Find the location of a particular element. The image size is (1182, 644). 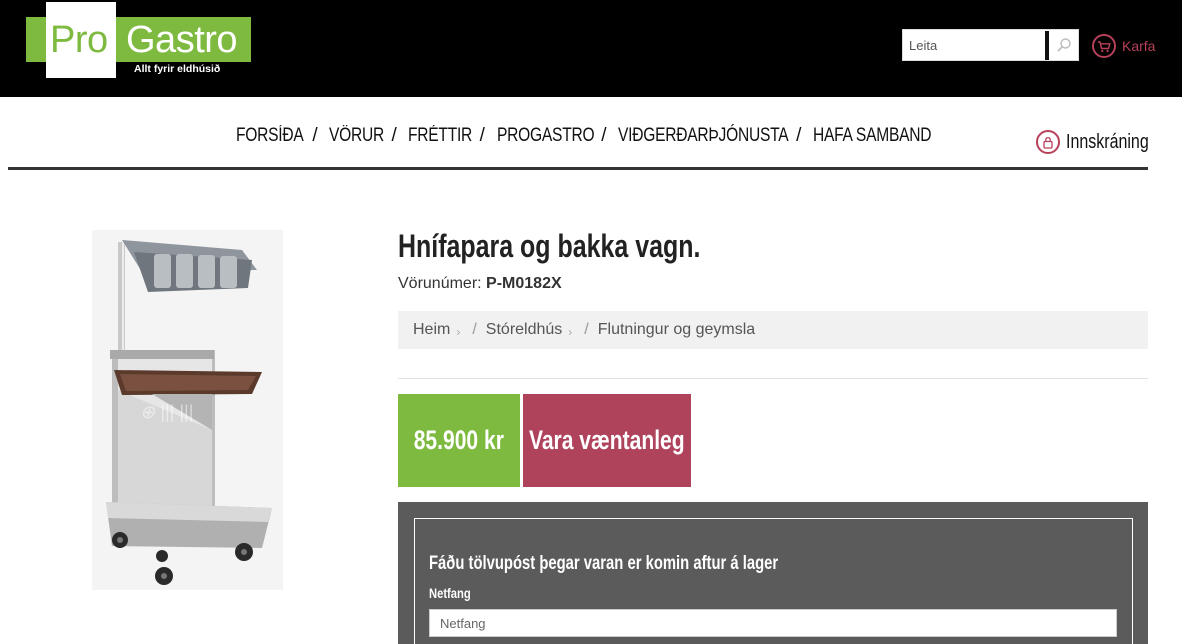

email-label: Netfang is located at coordinates (450, 593).